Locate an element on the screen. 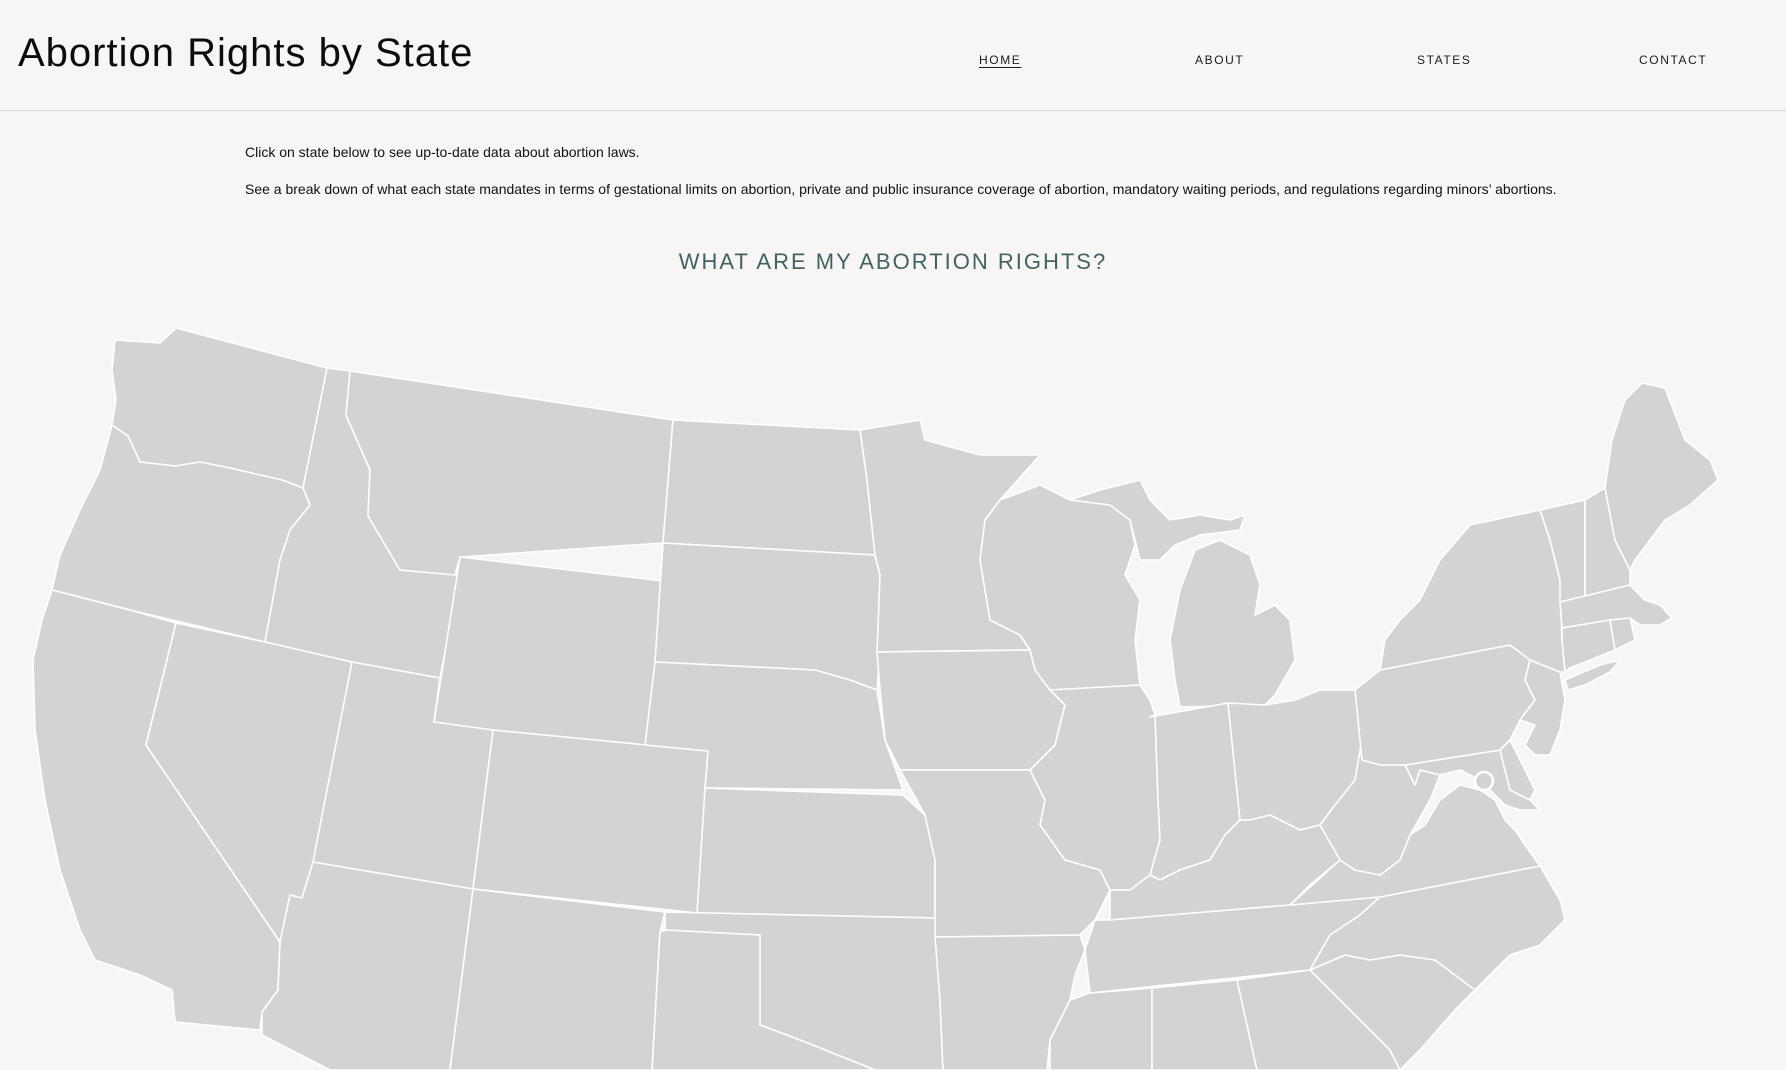  state-mi is located at coordinates (1232, 623).